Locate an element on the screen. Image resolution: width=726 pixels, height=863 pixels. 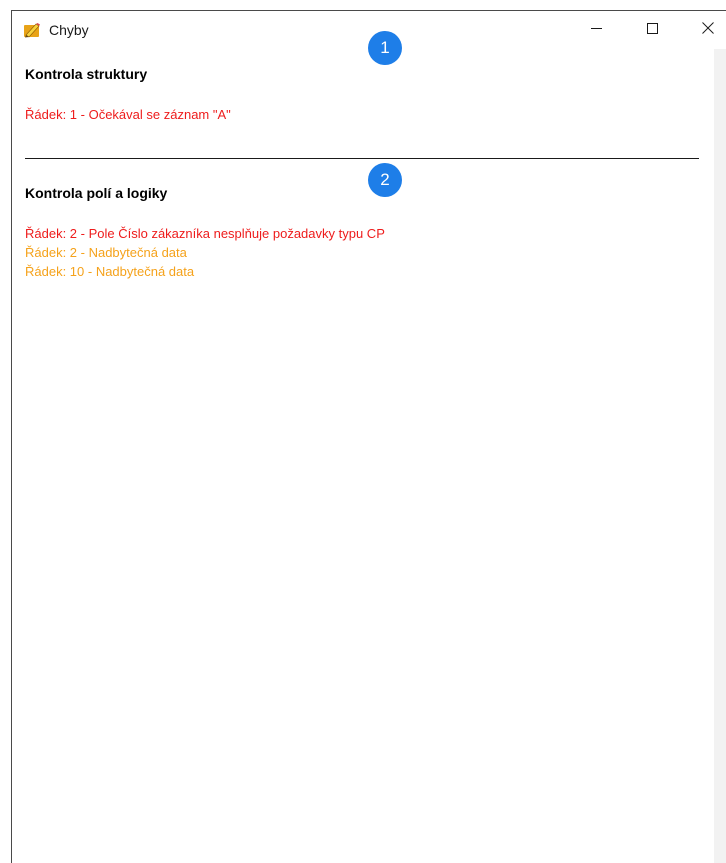
minimize-icon is located at coordinates (596, 30).